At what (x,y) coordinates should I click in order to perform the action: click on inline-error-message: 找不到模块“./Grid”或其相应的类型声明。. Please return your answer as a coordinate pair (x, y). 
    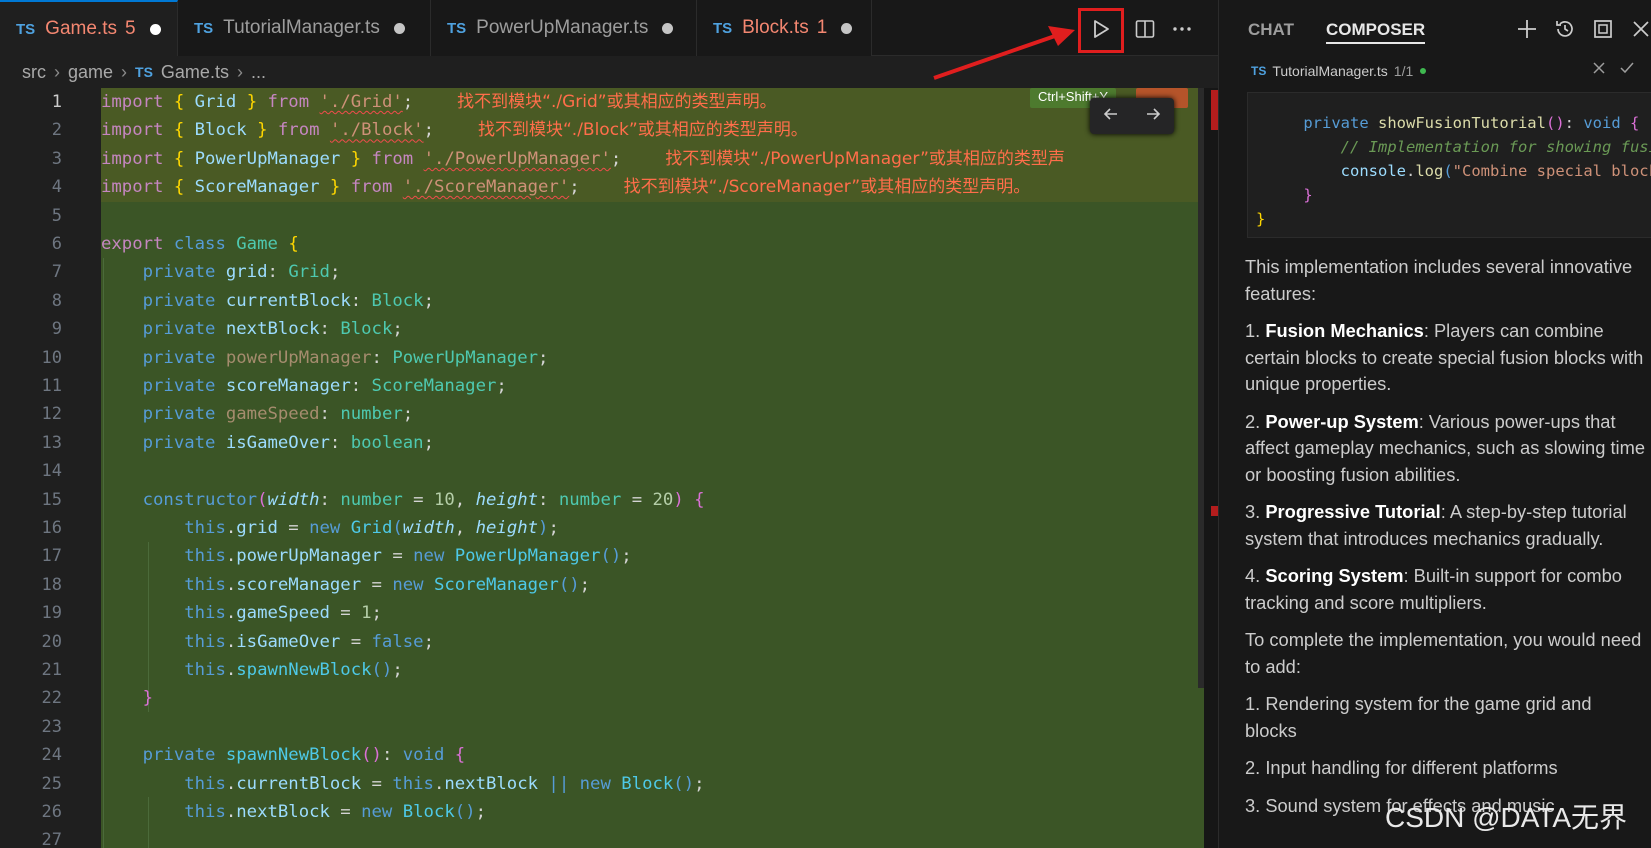
    Looking at the image, I should click on (617, 102).